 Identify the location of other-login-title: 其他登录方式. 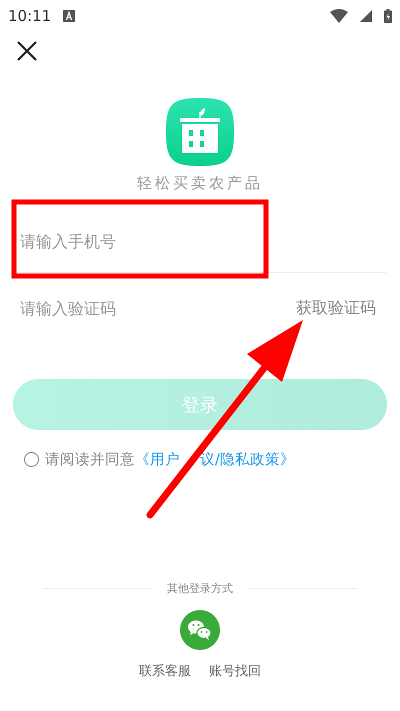
(200, 588).